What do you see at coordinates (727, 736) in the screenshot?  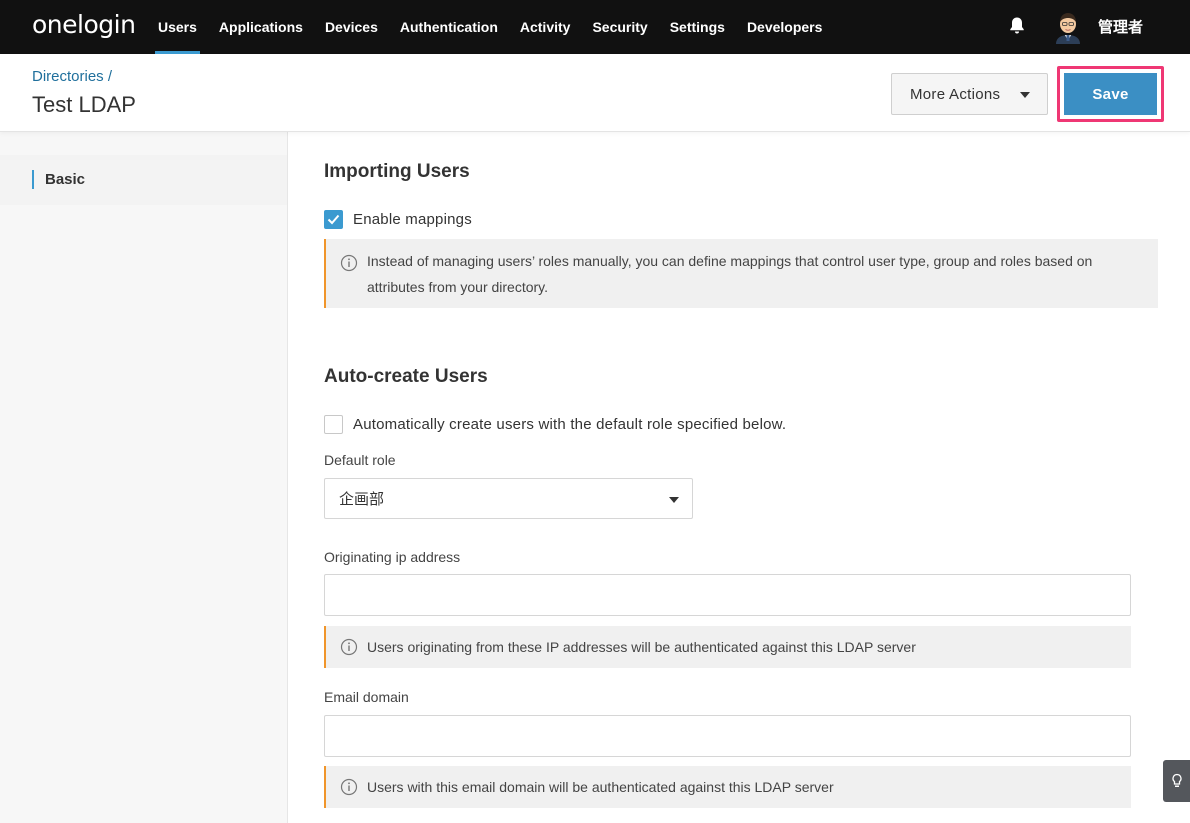 I see `email-domain-input` at bounding box center [727, 736].